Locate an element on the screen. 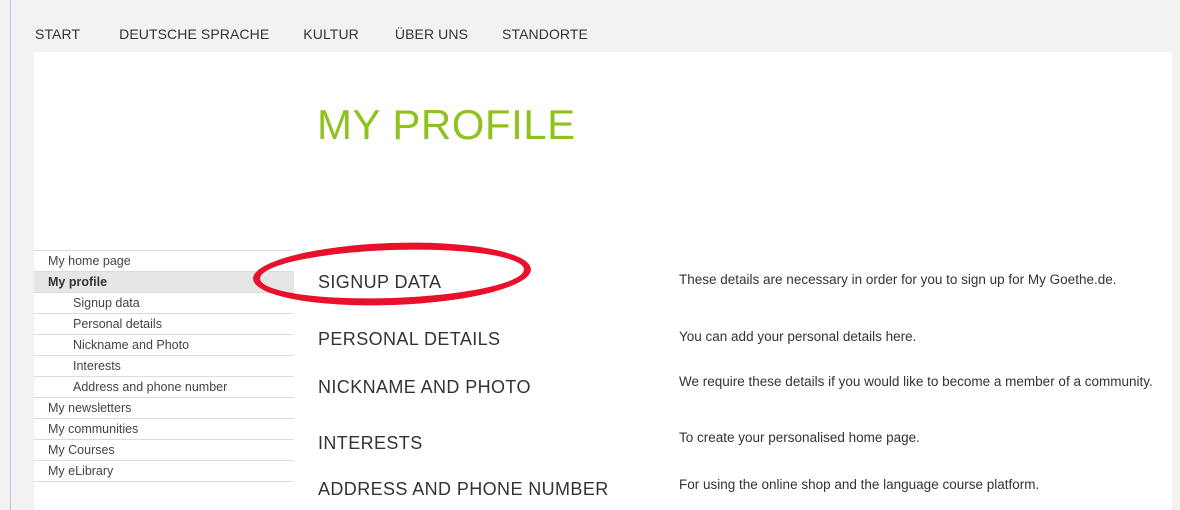 Image resolution: width=1180 pixels, height=510 pixels. sidebar-item-nickname-and-photo: Nickname and Photo is located at coordinates (164, 345).